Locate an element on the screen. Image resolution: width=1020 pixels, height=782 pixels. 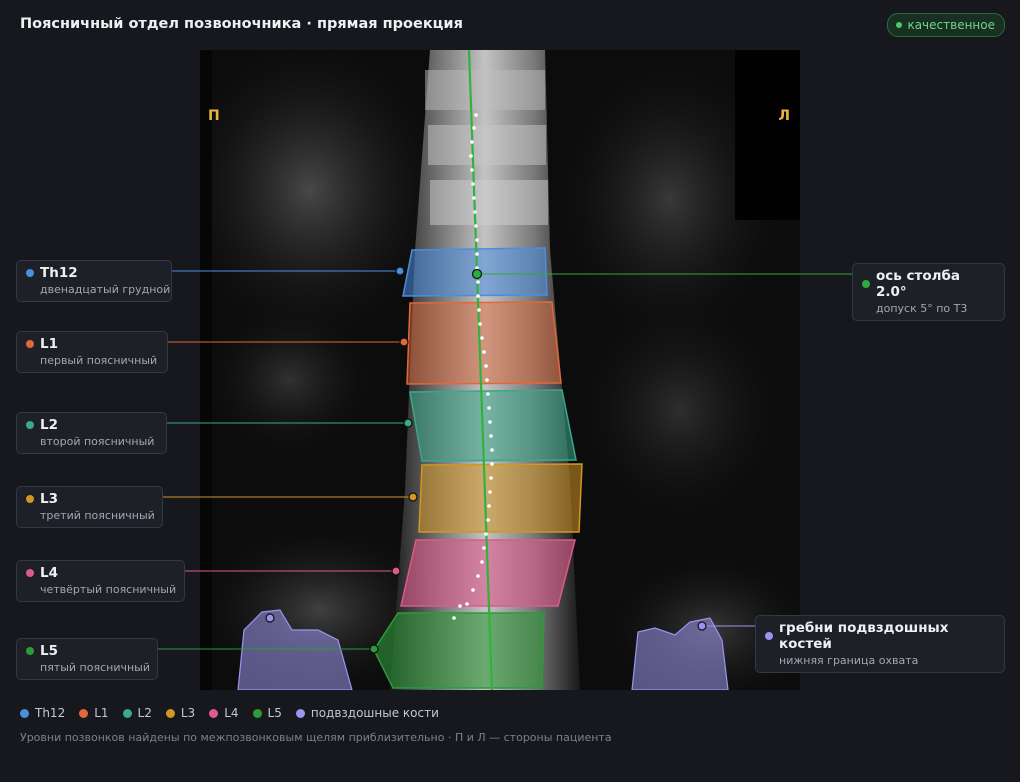
legend-label: подвздошные кости is located at coordinates (374, 713).